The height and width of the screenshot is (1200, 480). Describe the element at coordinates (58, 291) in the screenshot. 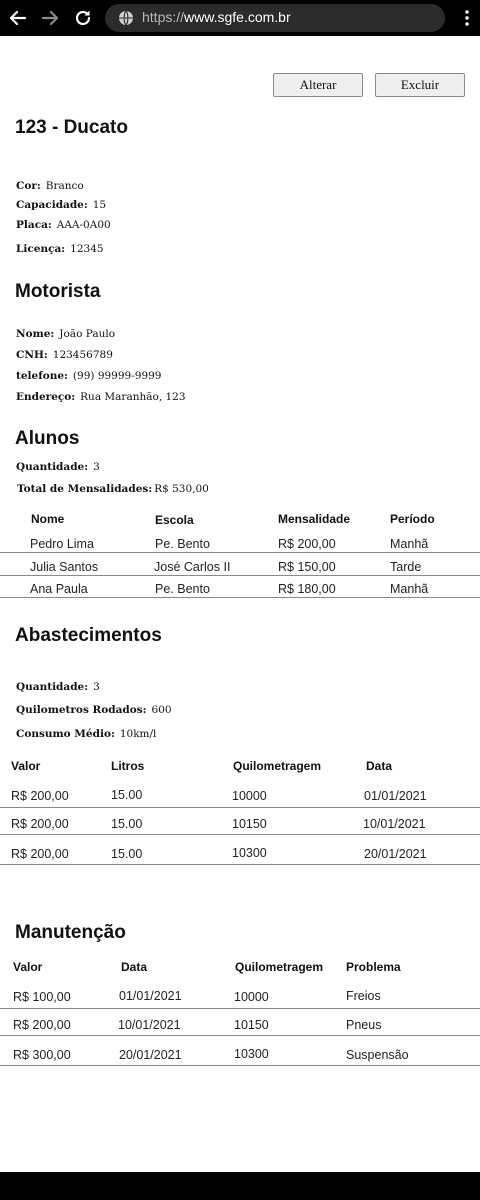

I see `driver-heading: Motorista` at that location.